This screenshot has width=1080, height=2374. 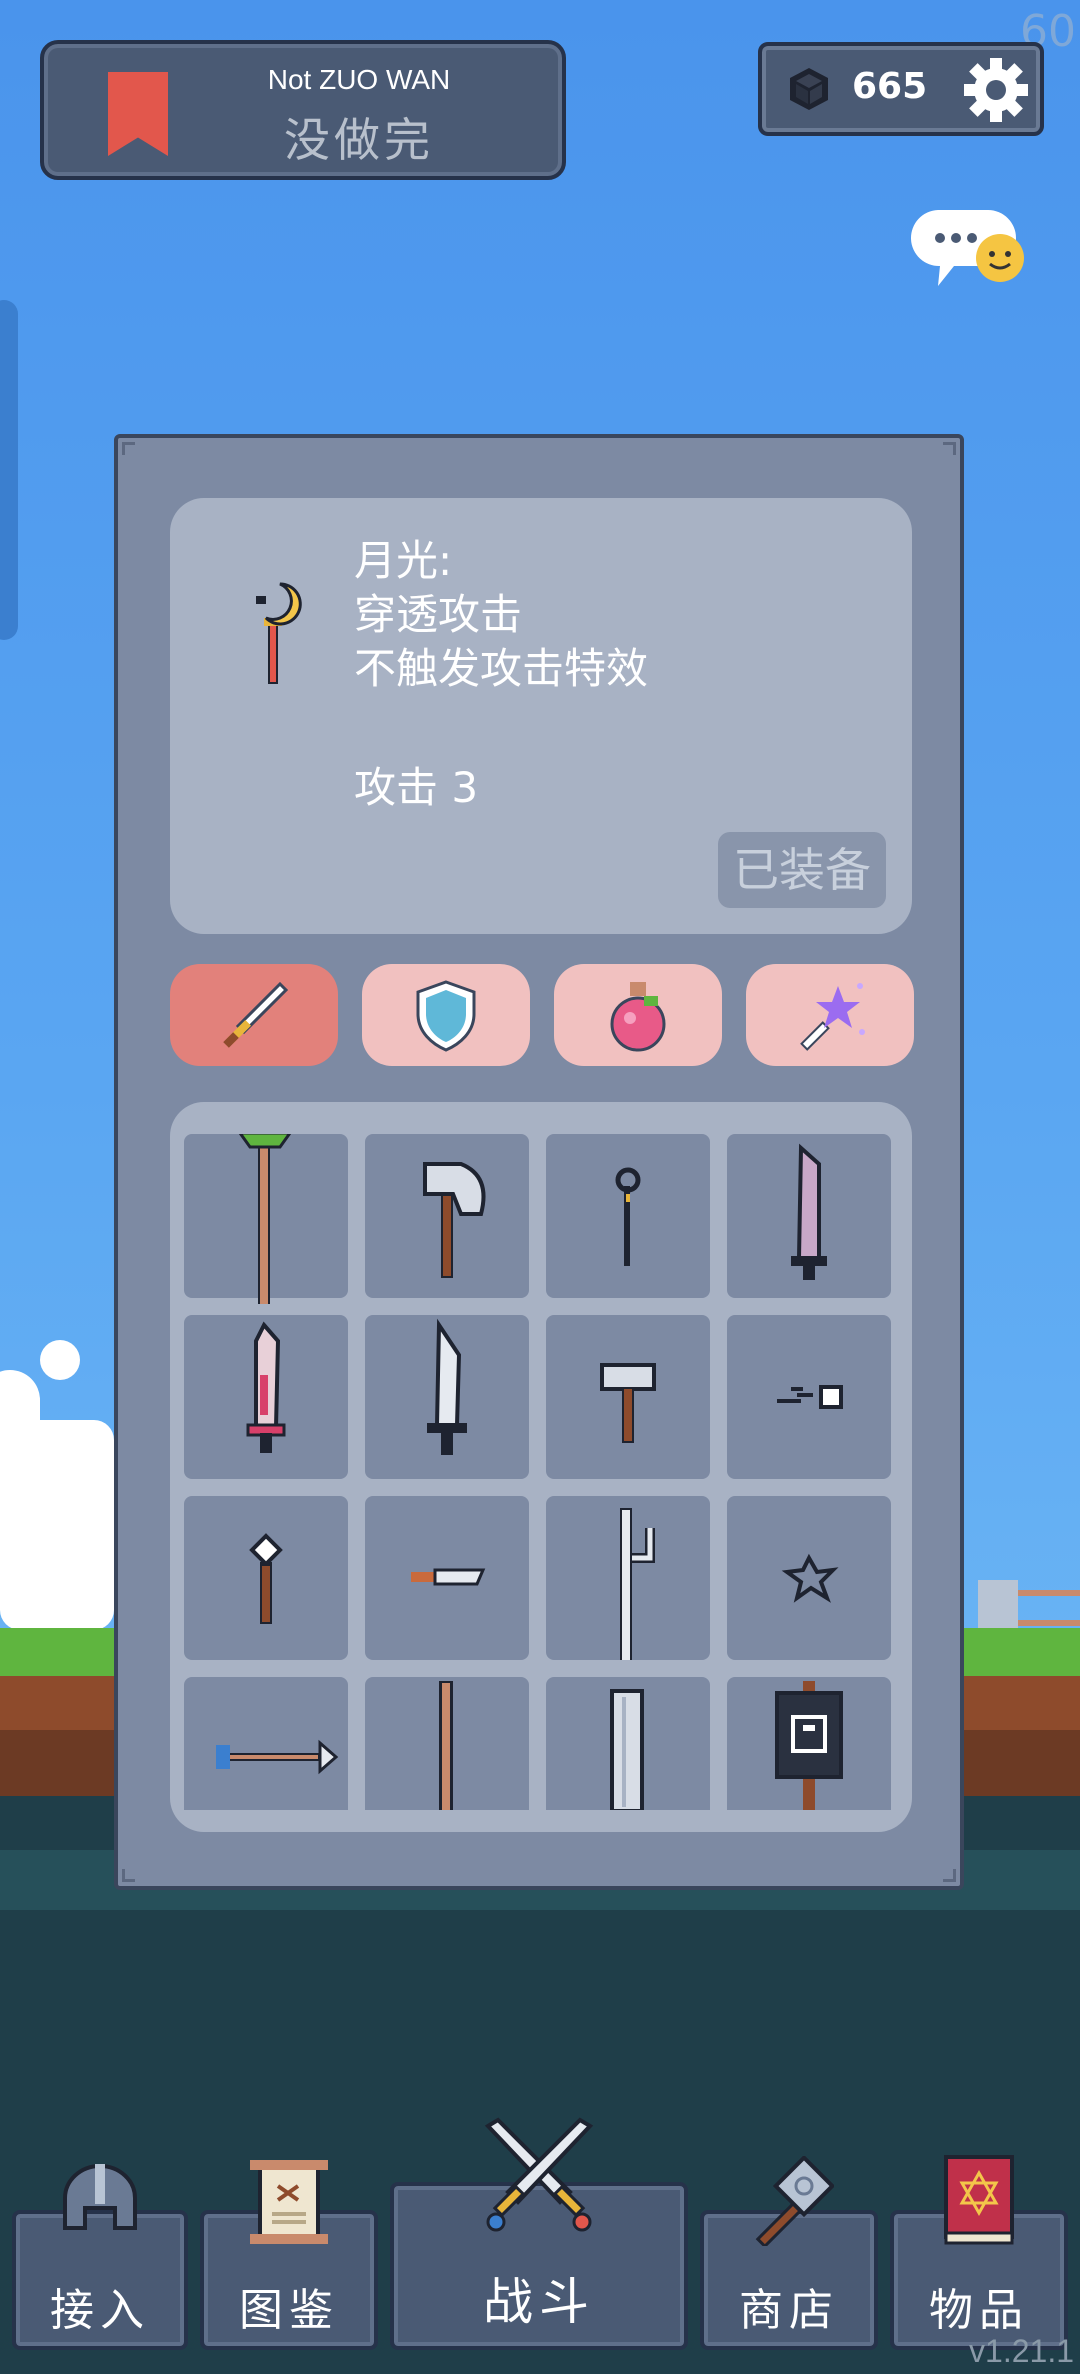 I want to click on steel-sword-icon, so click(x=447, y=1386).